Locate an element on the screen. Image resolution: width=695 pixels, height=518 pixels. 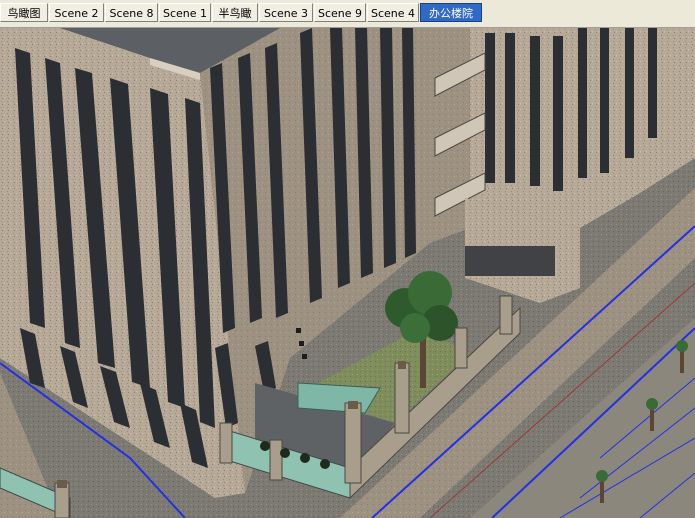
scene-tab-scene-9: Scene 9 is located at coordinates (340, 12).